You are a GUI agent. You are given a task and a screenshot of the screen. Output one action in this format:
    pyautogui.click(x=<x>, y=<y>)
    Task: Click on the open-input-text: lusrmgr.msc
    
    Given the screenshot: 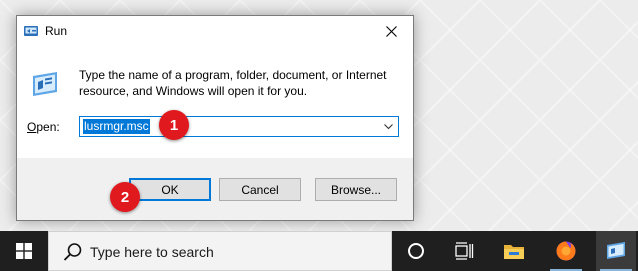 What is the action you would take?
    pyautogui.click(x=116, y=126)
    